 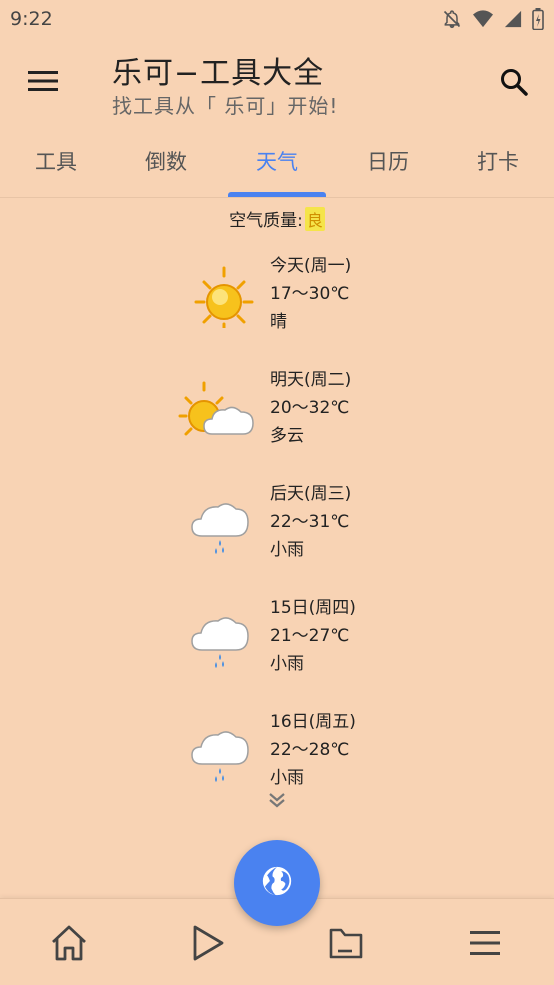 I want to click on tab-weather: 天气, so click(x=277, y=161).